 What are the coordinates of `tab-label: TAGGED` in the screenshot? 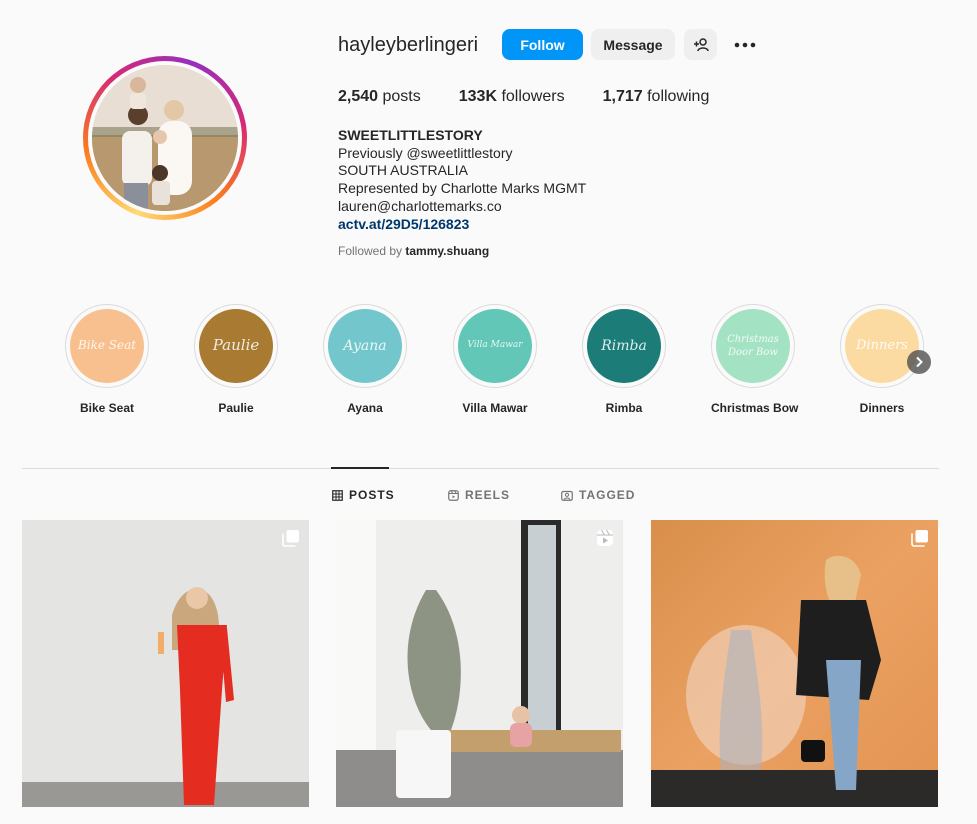 It's located at (607, 495).